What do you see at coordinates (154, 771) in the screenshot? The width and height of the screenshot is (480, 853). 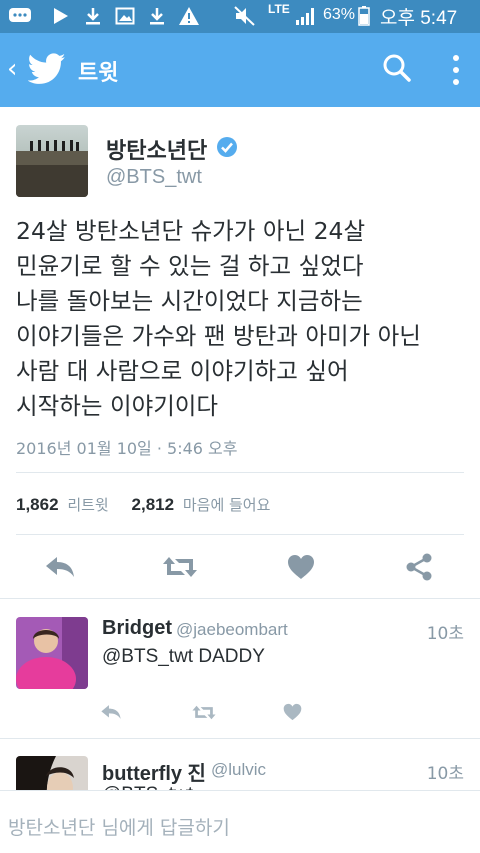 I see `reply-author-name: butterfly 진` at bounding box center [154, 771].